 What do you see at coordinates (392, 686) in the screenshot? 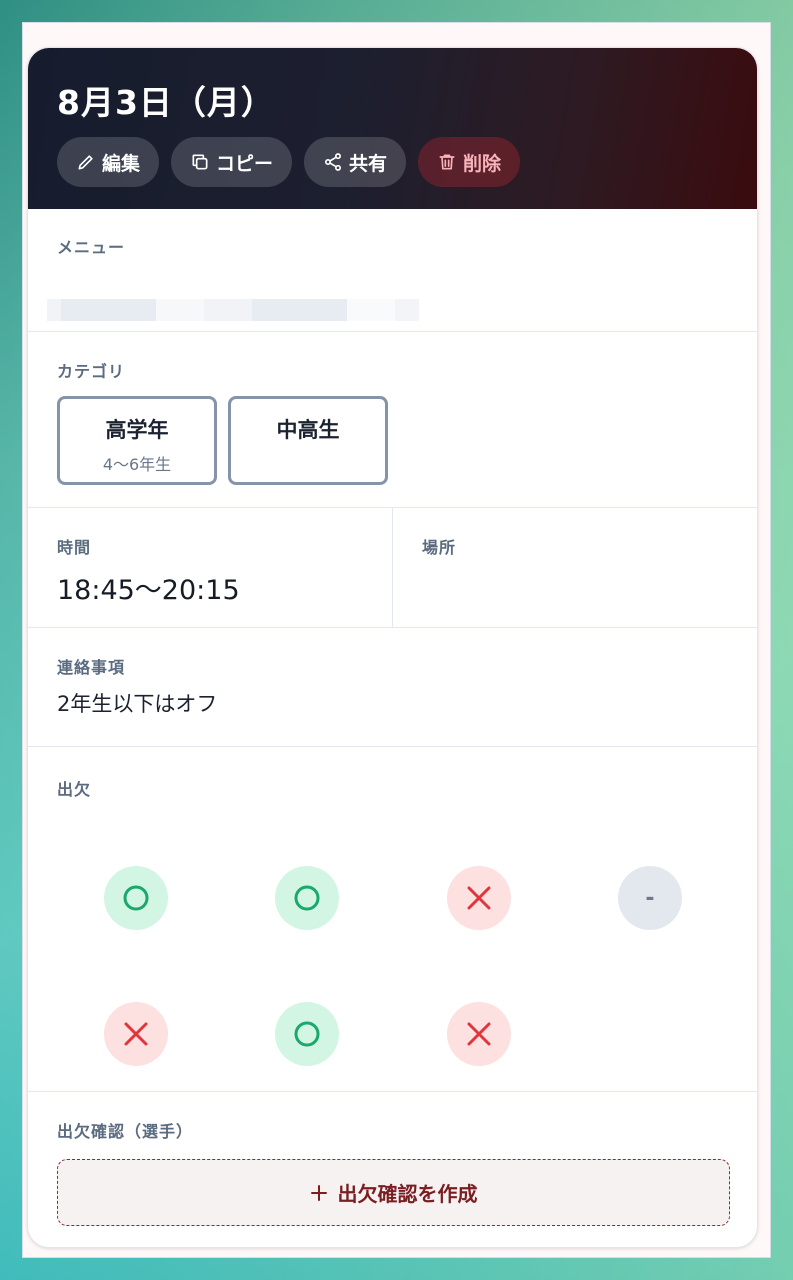
I see `notice-section: 連絡事項 2年生以下はオフ` at bounding box center [392, 686].